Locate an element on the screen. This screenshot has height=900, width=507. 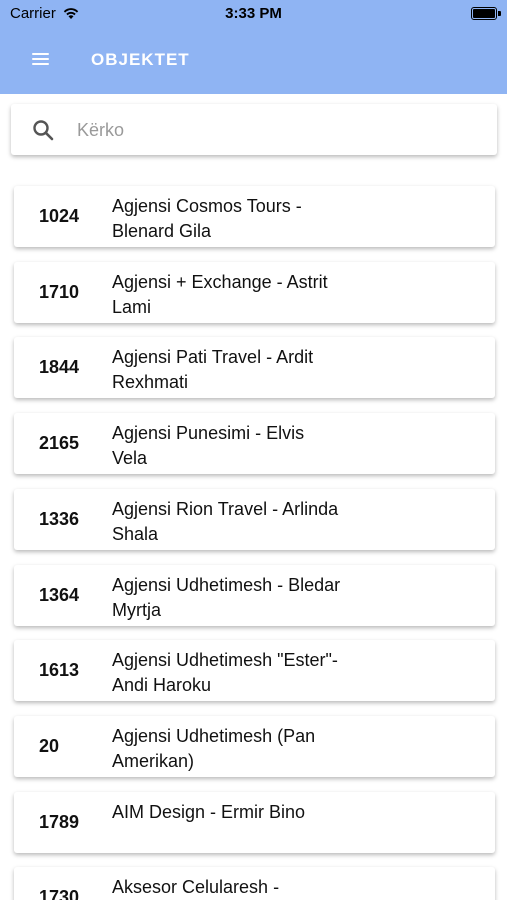
object-id: 1613 is located at coordinates (59, 670).